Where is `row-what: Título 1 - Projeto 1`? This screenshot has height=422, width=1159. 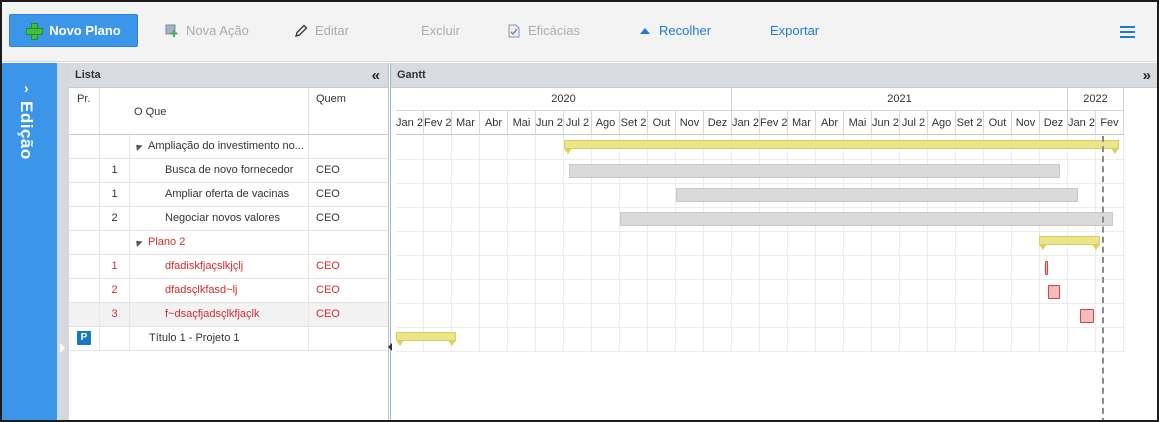
row-what: Título 1 - Projeto 1 is located at coordinates (194, 338).